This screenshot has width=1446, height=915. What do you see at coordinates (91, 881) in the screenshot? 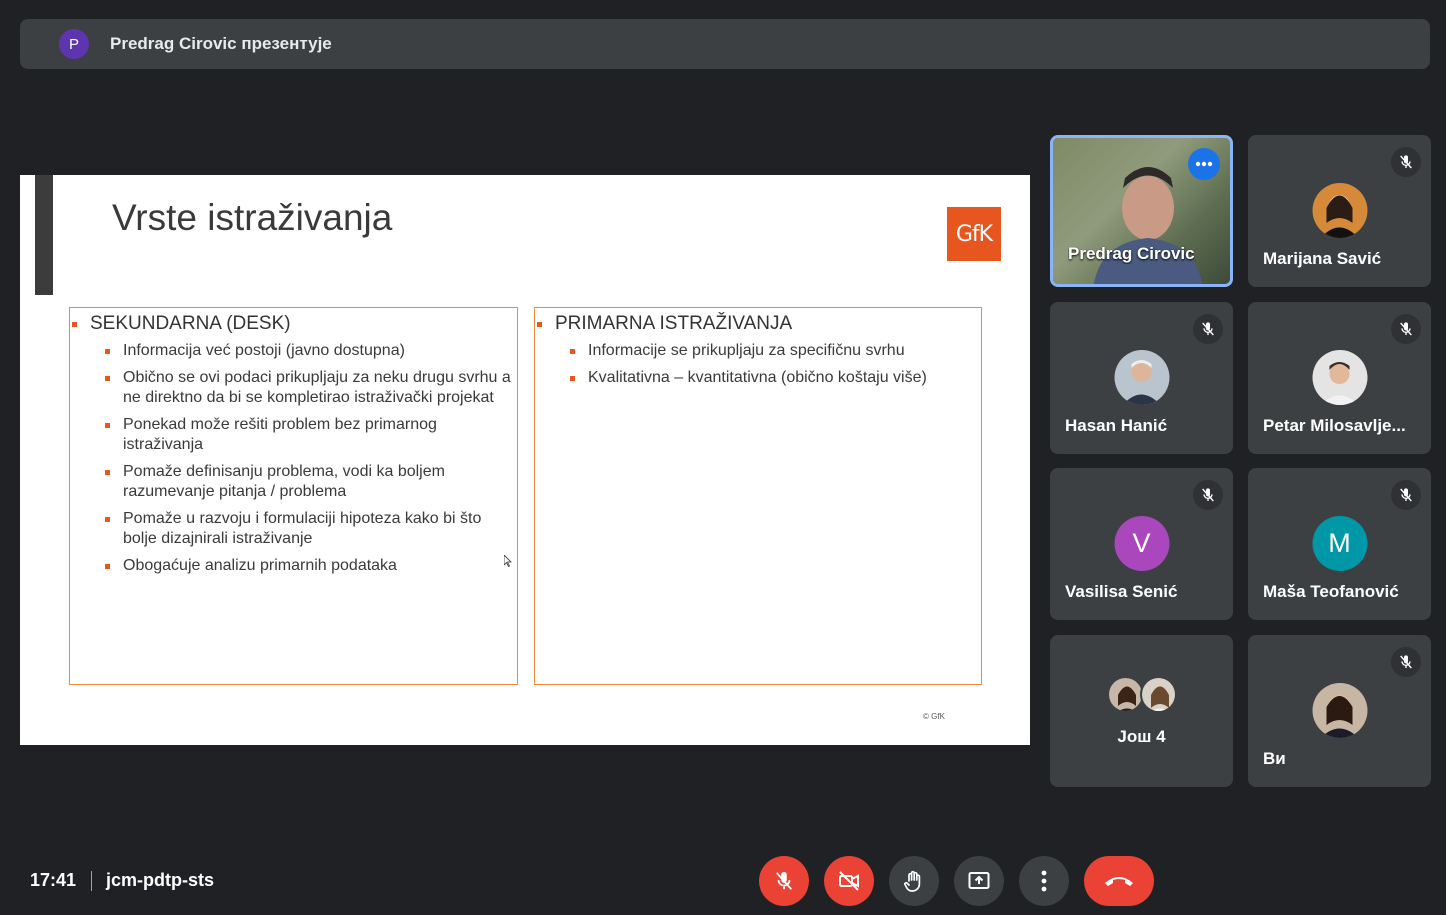
I see `divider` at bounding box center [91, 881].